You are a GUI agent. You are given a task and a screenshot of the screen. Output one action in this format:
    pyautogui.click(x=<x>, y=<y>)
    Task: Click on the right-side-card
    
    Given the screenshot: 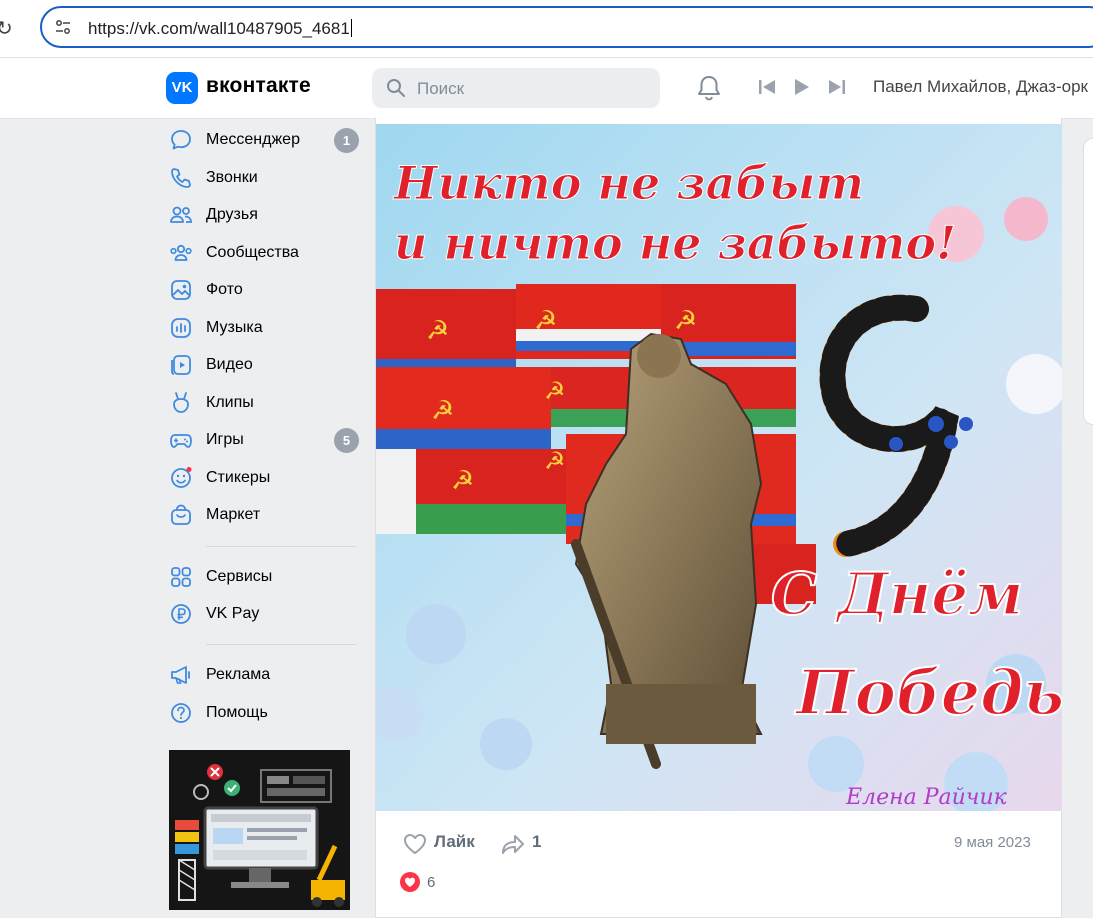 What is the action you would take?
    pyautogui.click(x=1088, y=281)
    